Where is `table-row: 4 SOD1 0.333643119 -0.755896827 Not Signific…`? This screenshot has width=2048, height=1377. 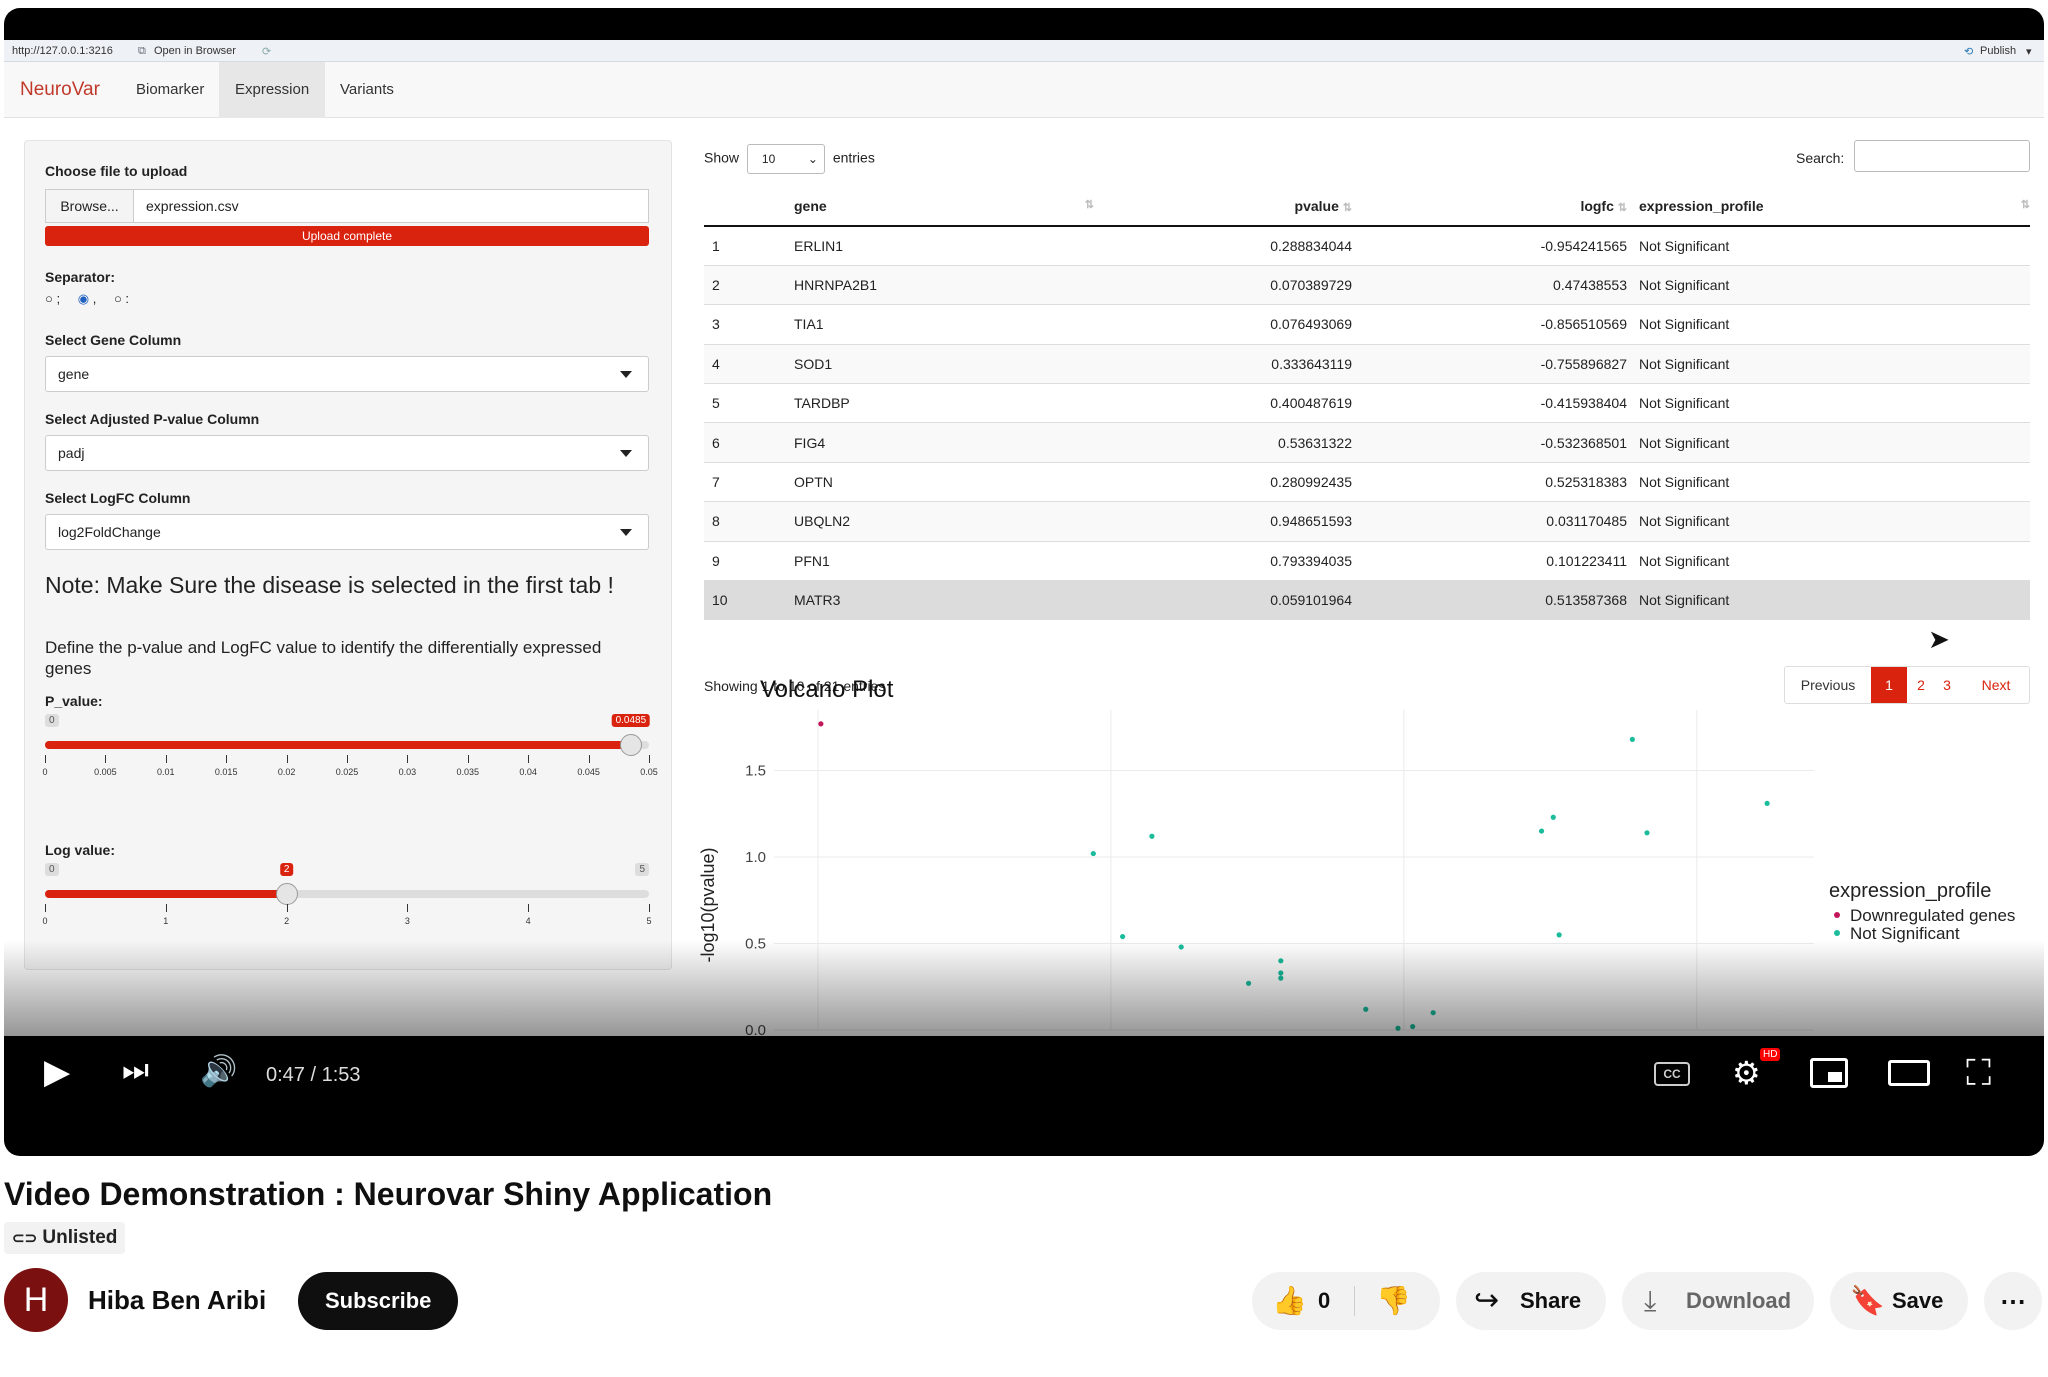
table-row: 4 SOD1 0.333643119 -0.755896827 Not Signific… is located at coordinates (1367, 363).